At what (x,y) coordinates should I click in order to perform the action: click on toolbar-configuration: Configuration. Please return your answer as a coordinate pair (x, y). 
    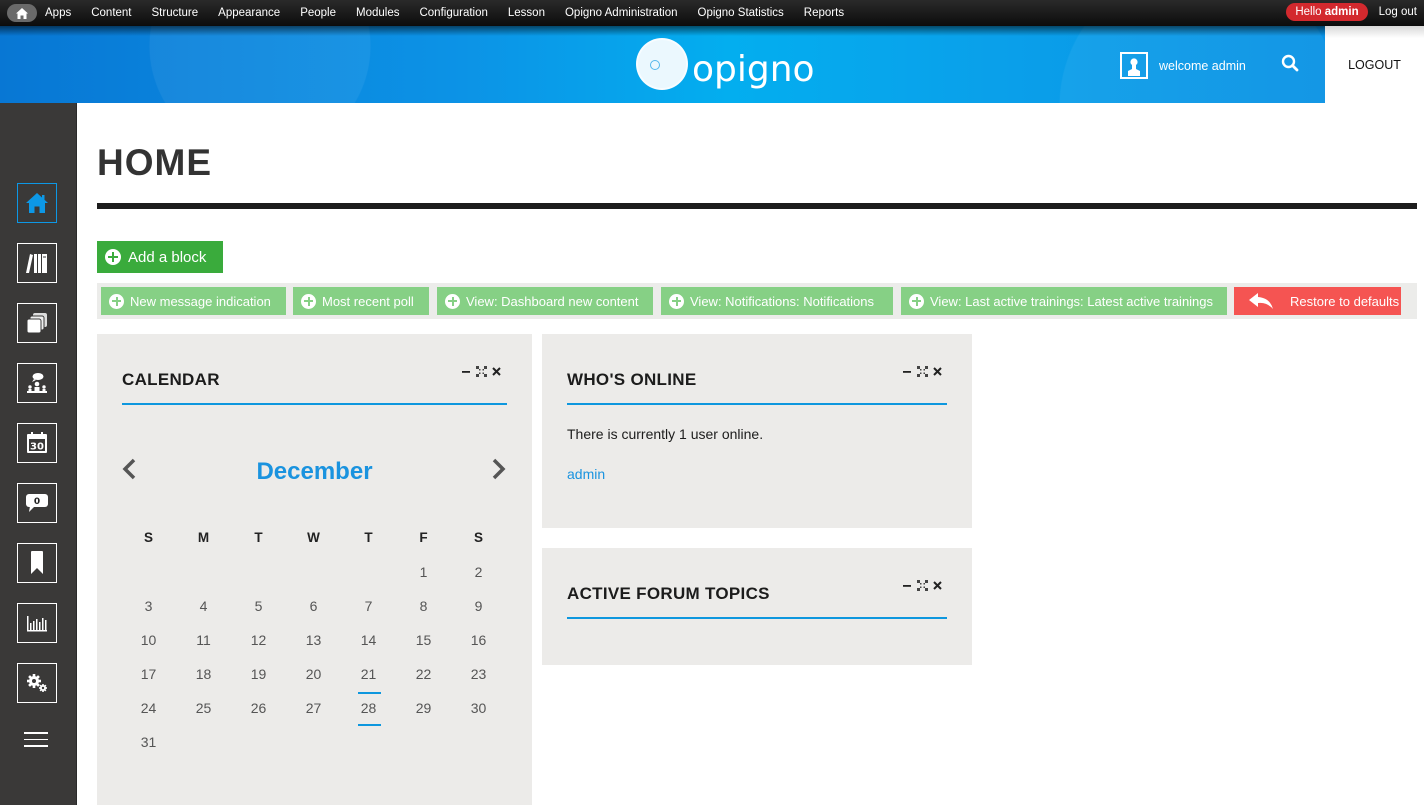
    Looking at the image, I should click on (453, 13).